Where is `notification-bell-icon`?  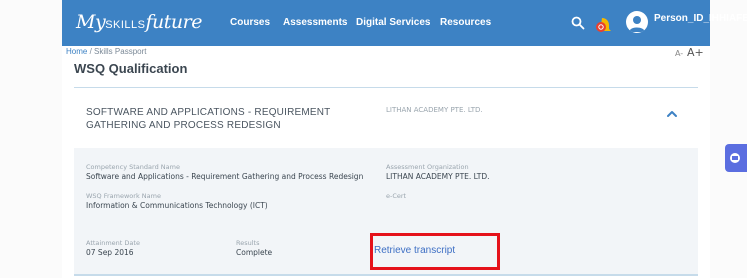
notification-bell-icon is located at coordinates (605, 24).